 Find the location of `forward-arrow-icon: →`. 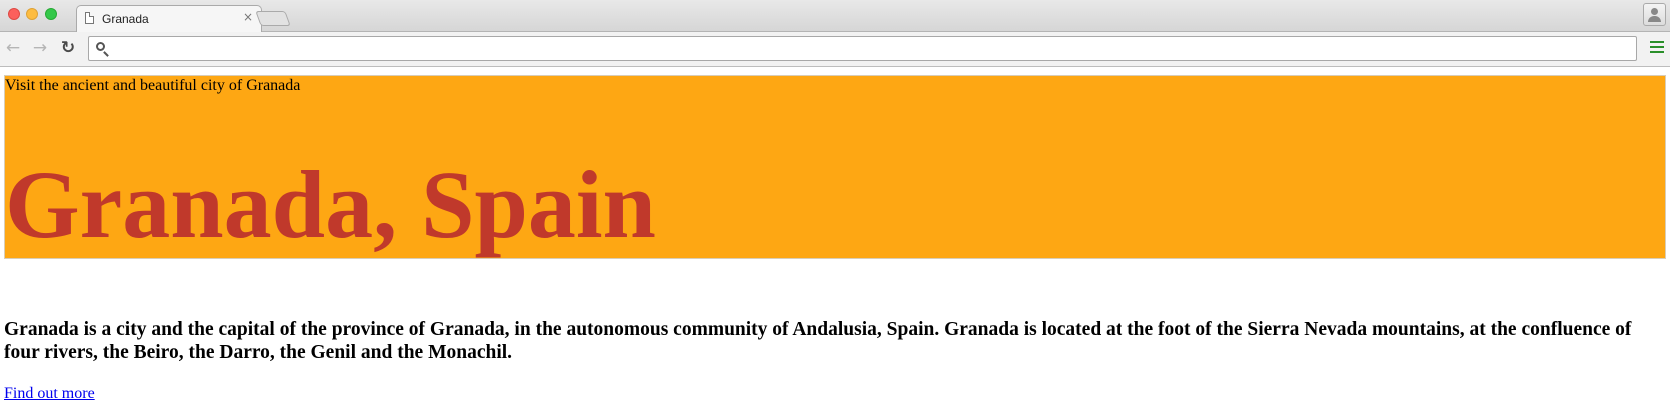

forward-arrow-icon: → is located at coordinates (40, 48).